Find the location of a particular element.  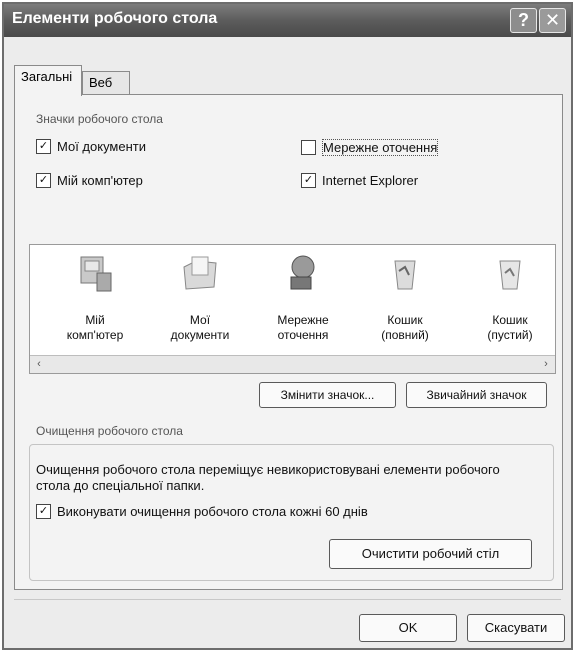

checkbox-box is located at coordinates (308, 147).